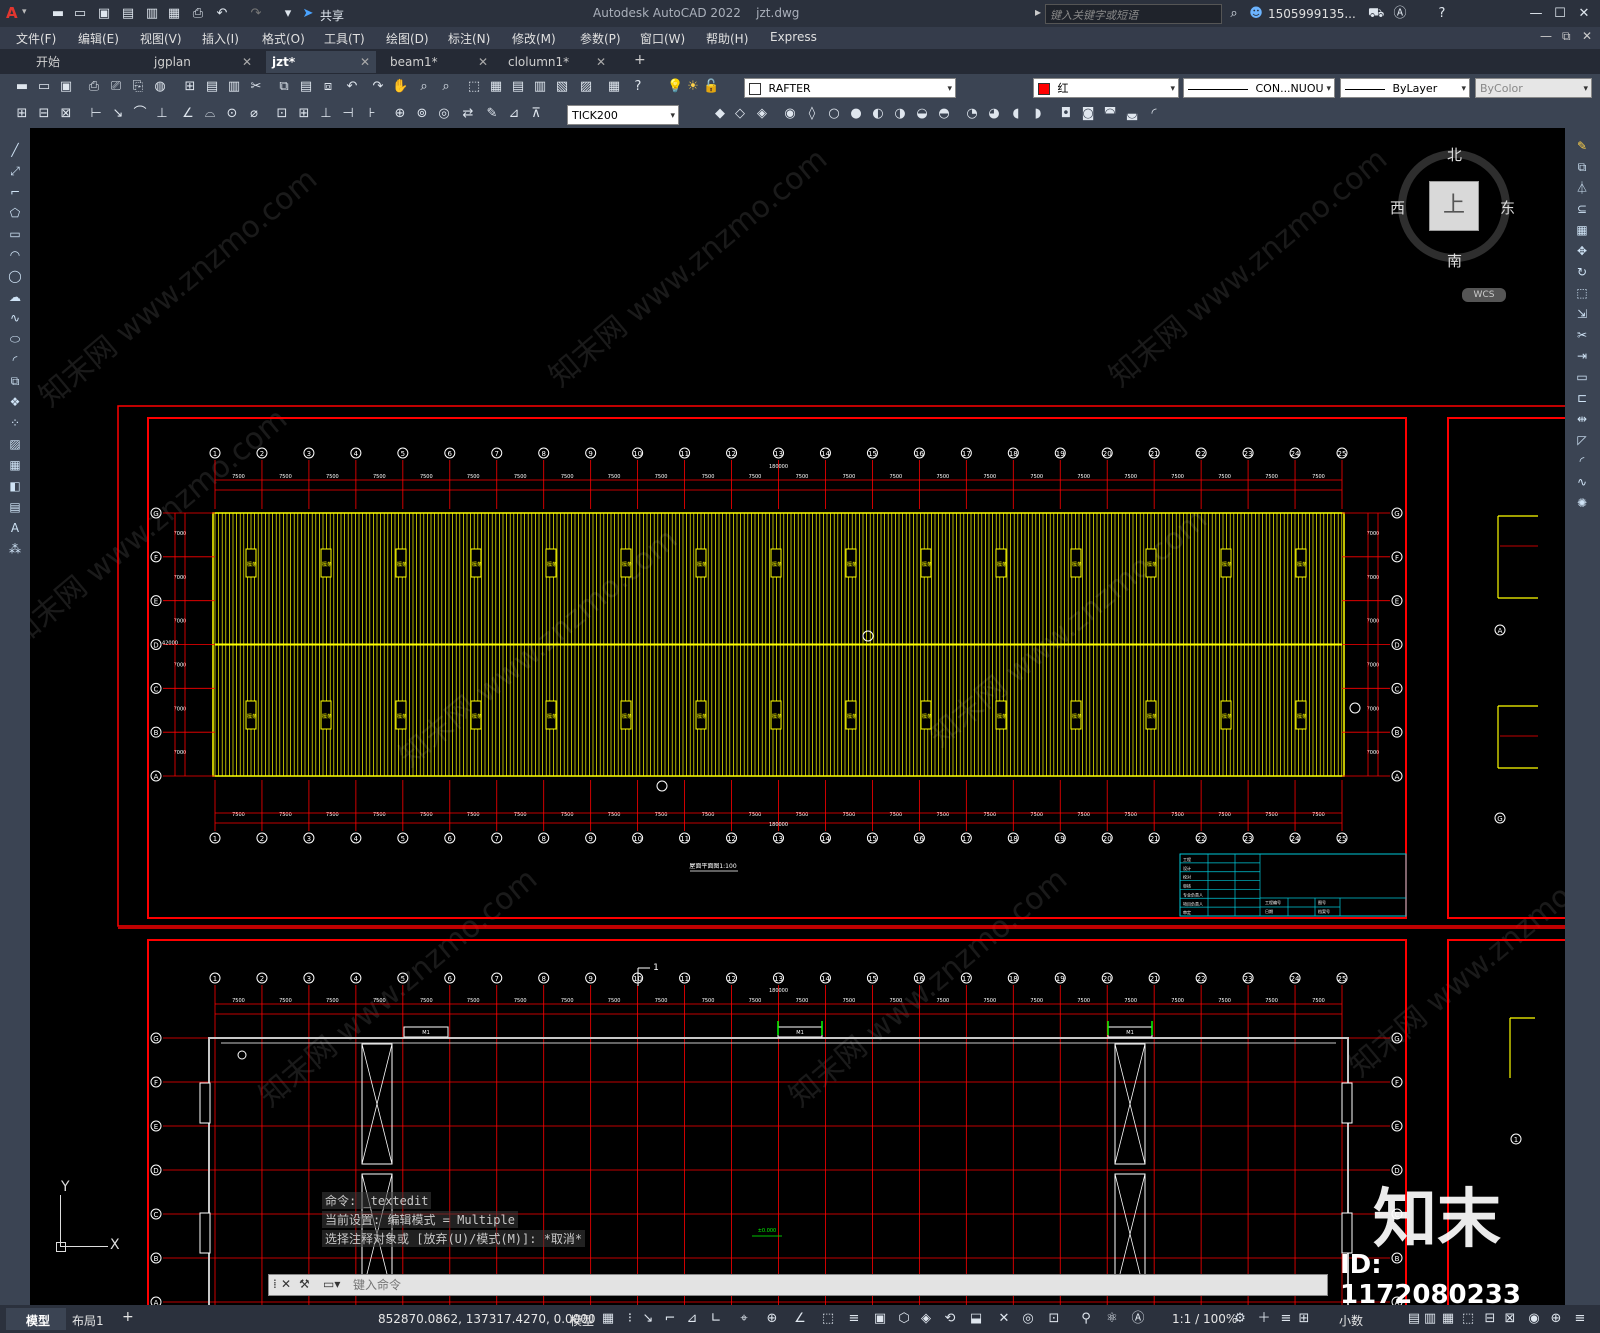  I want to click on polar-icon: ⊕, so click(1556, 1319).